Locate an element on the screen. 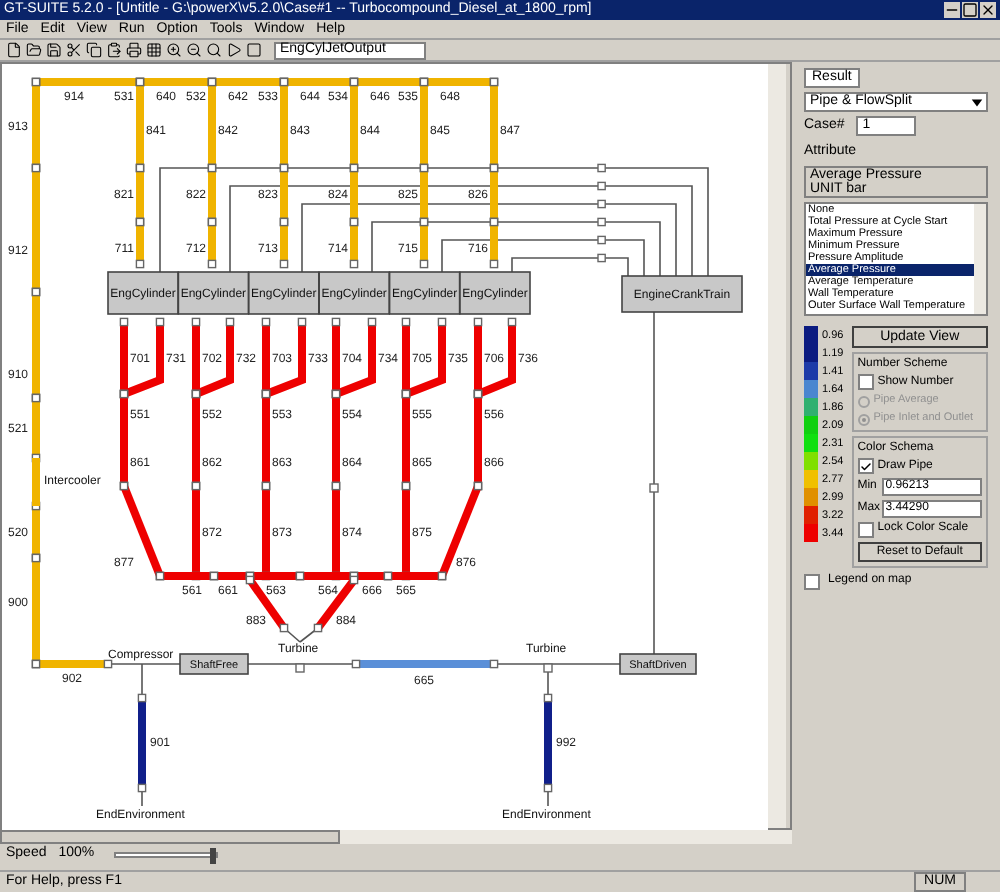 The image size is (1000, 892). new-file-icon is located at coordinates (14, 50).